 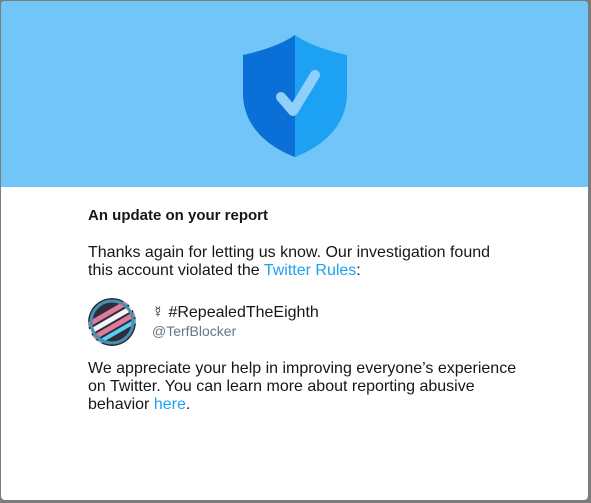 I want to click on report-intro-end: :, so click(x=358, y=270).